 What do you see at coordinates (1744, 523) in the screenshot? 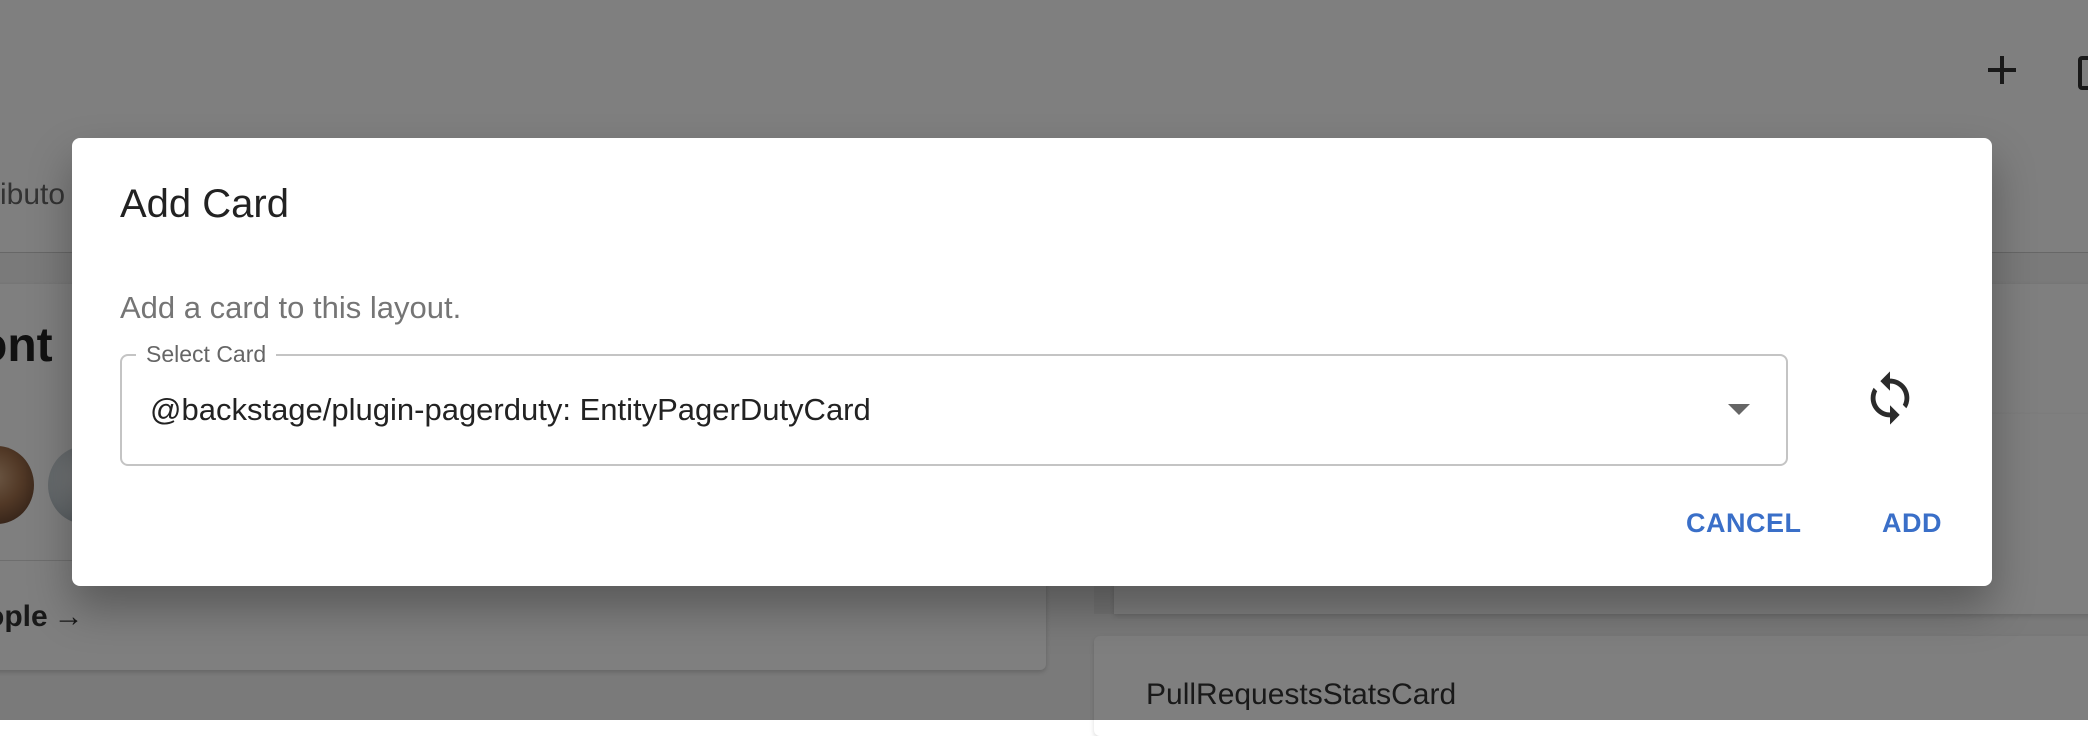
I see `cancel-button: CANCEL` at bounding box center [1744, 523].